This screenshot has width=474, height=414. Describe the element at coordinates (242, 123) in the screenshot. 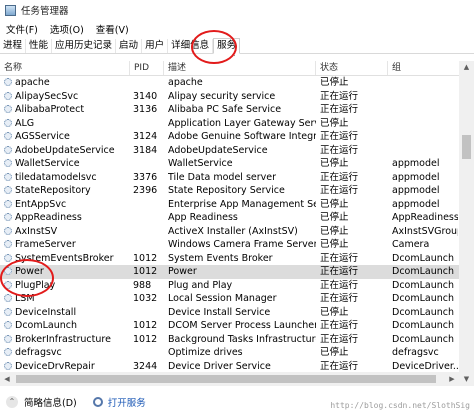

I see `service-description: Application Layer Gateway Service` at that location.